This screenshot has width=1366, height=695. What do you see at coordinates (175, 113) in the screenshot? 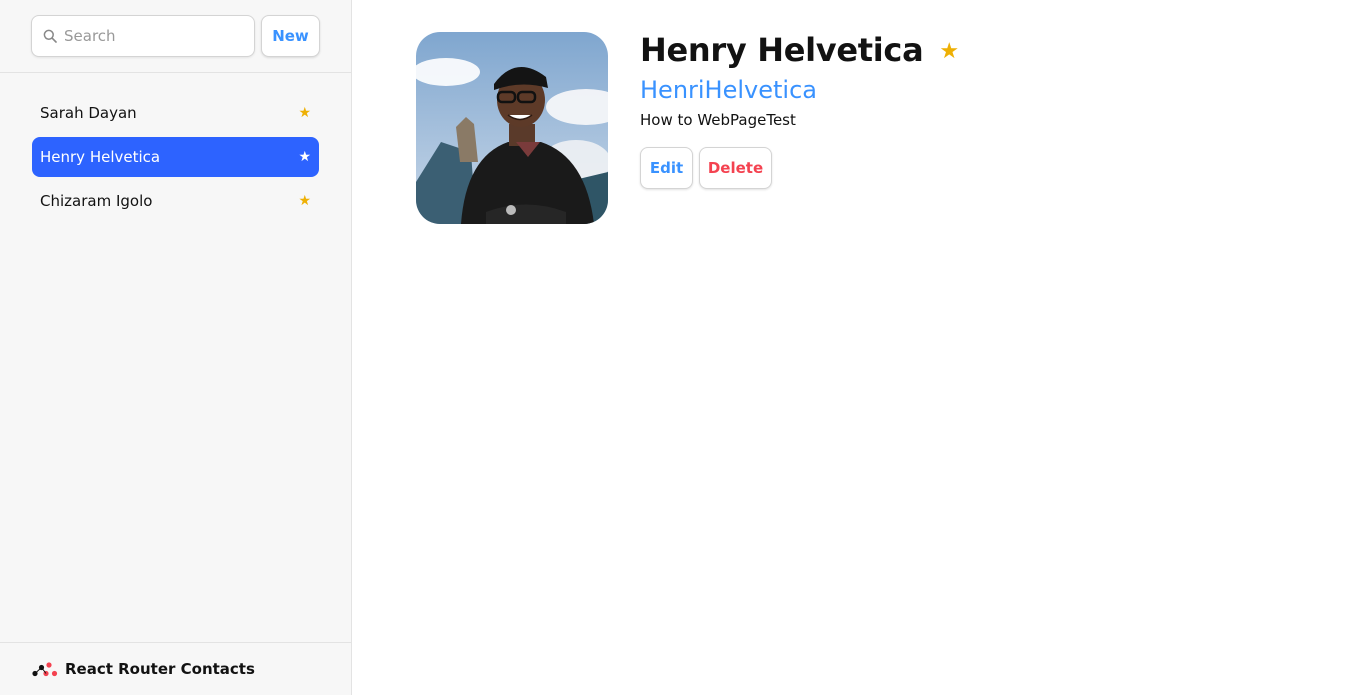
I see `contact-item-sarah-dayan: Sarah Dayan ★` at bounding box center [175, 113].